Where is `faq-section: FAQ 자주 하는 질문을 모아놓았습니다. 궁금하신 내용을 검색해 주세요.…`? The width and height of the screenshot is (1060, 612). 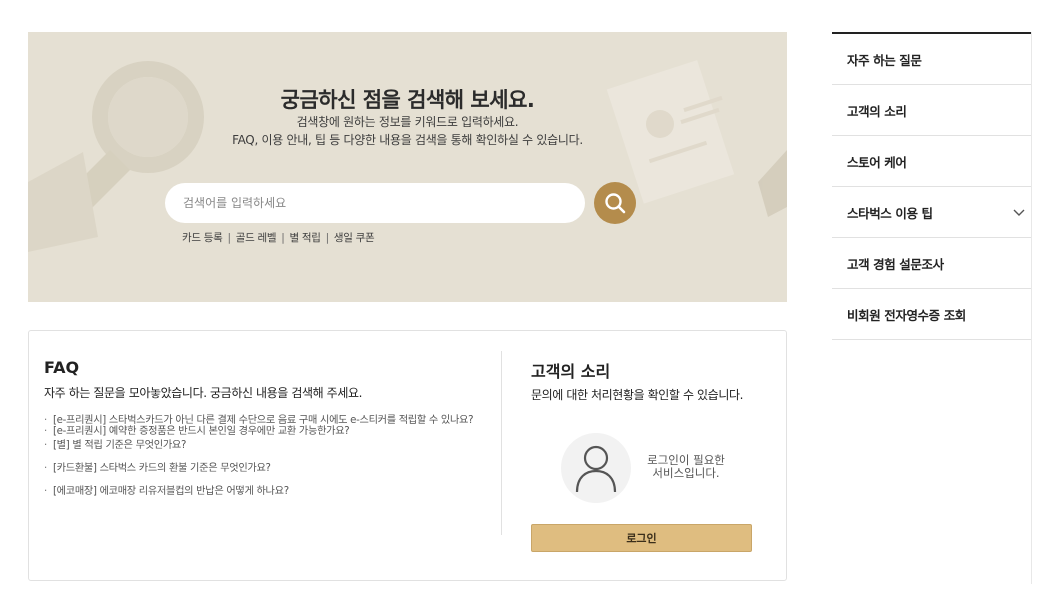 faq-section: FAQ 자주 하는 질문을 모아놓았습니다. 궁금하신 내용을 검색해 주세요.… is located at coordinates (274, 427).